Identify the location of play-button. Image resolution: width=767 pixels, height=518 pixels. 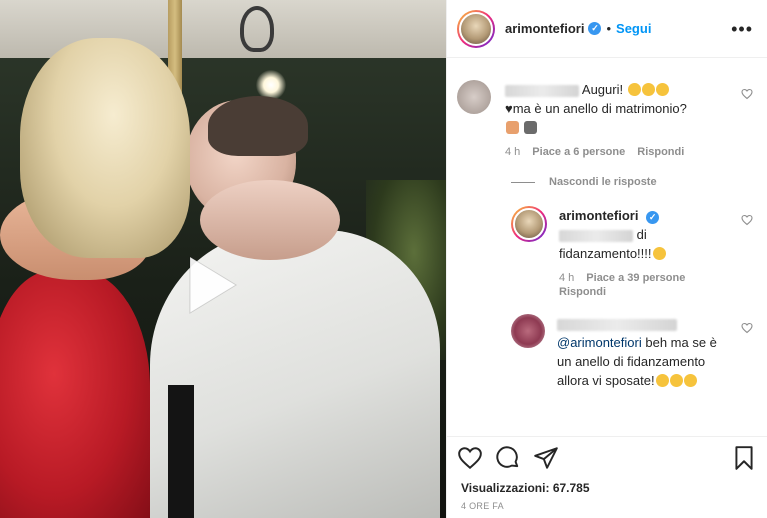
(210, 285).